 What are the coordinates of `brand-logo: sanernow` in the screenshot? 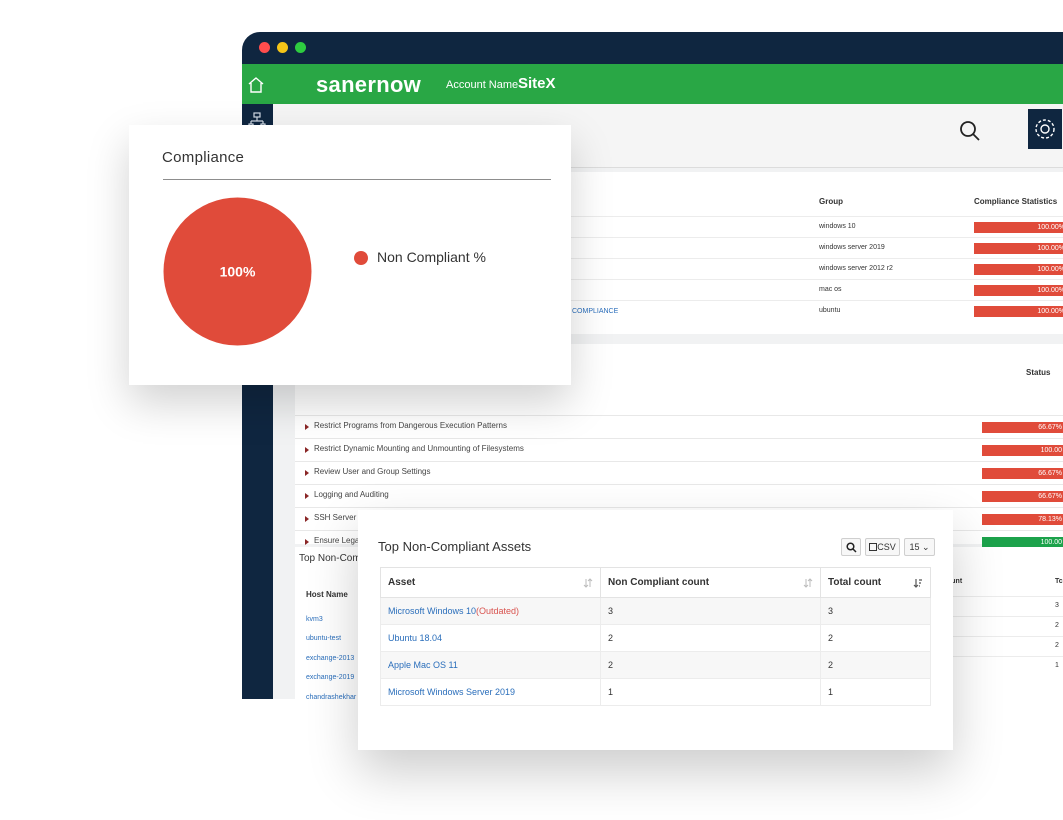 It's located at (369, 84).